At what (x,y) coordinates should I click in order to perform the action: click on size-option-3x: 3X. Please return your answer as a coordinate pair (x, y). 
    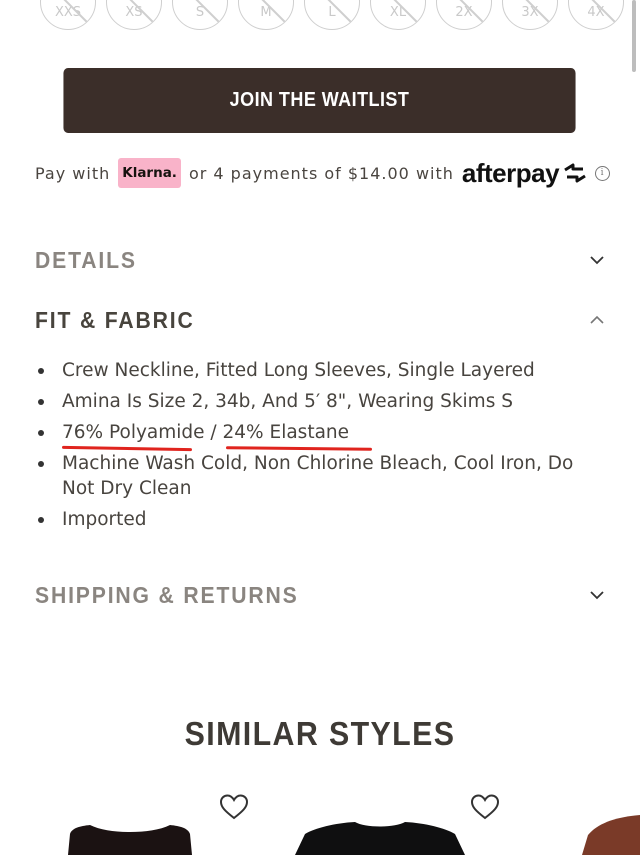
    Looking at the image, I should click on (530, 15).